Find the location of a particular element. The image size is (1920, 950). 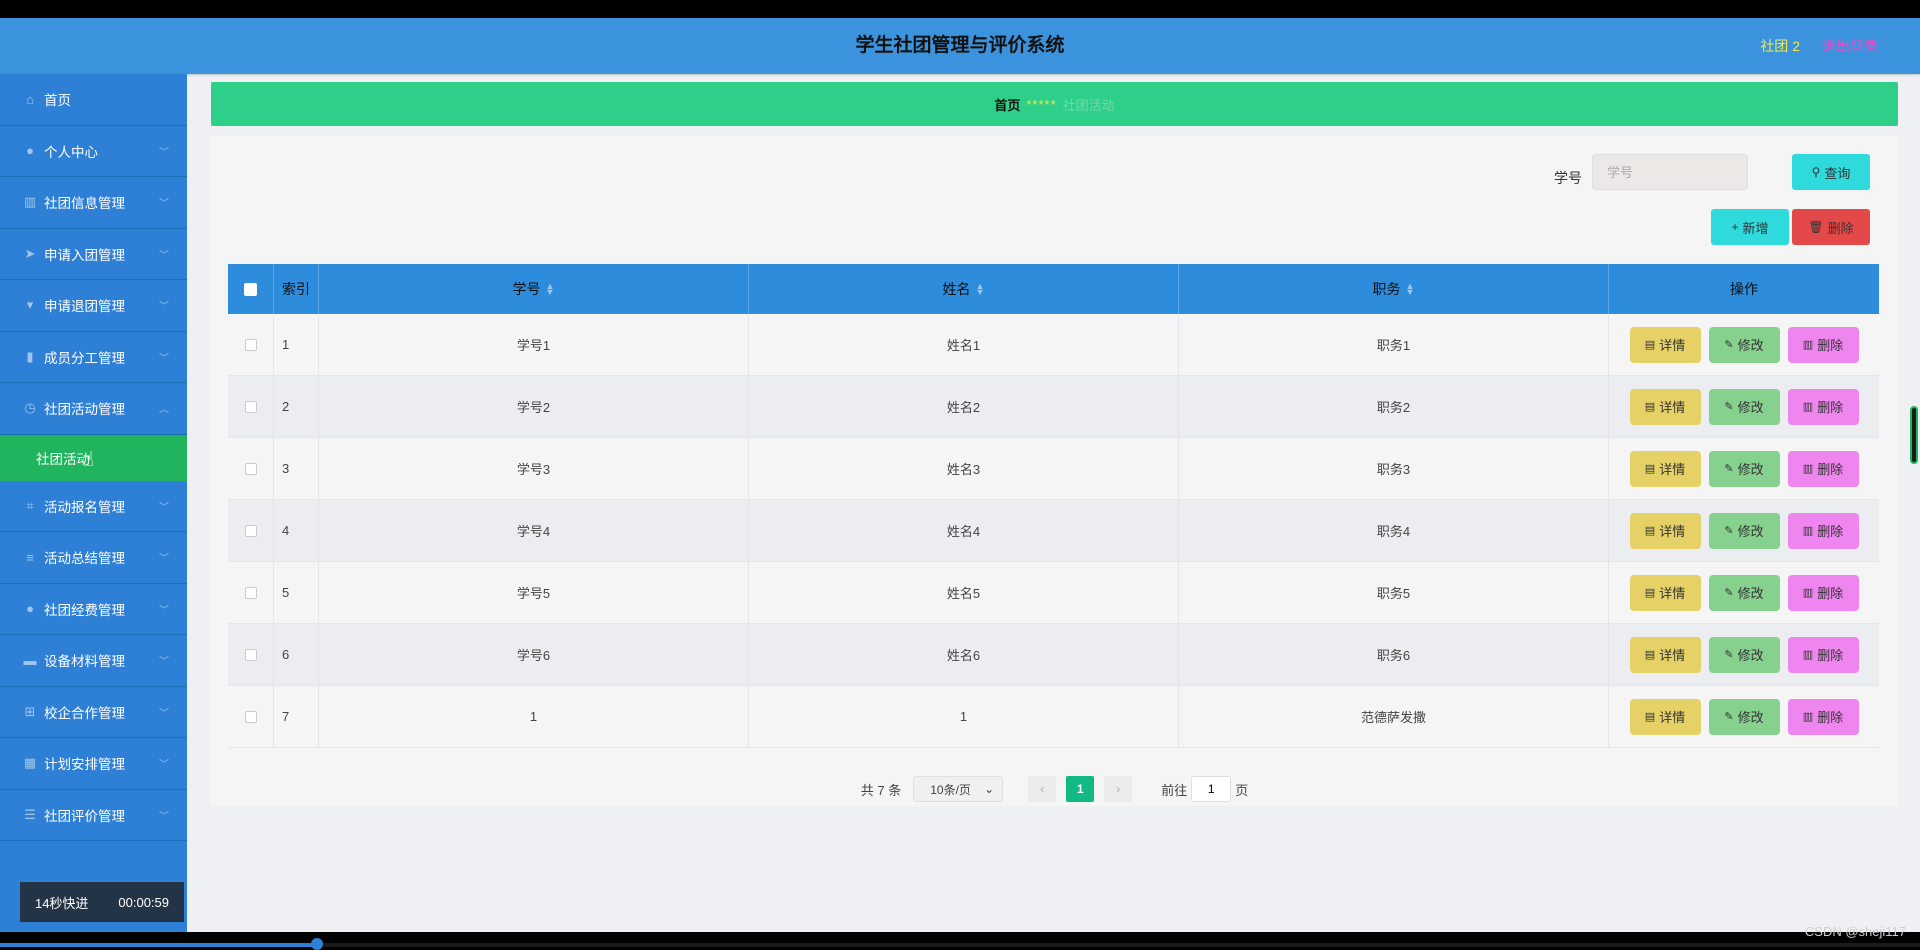

video-progress-knob is located at coordinates (316, 944).